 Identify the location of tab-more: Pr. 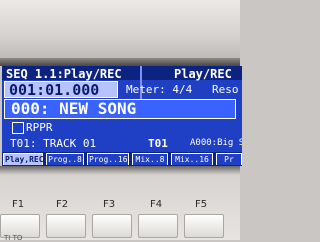
(229, 159).